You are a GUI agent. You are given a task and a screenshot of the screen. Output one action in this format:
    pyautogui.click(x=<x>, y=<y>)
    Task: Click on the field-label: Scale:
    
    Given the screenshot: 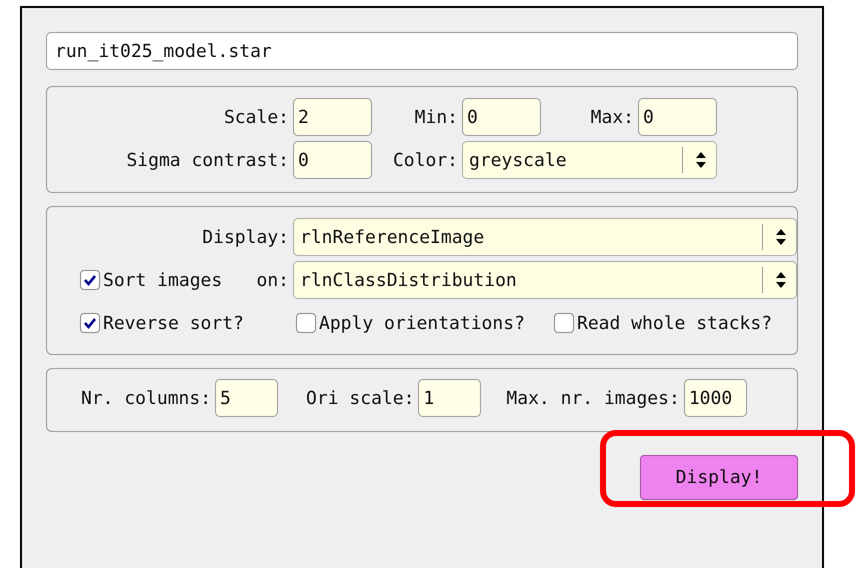 What is the action you would take?
    pyautogui.click(x=256, y=117)
    